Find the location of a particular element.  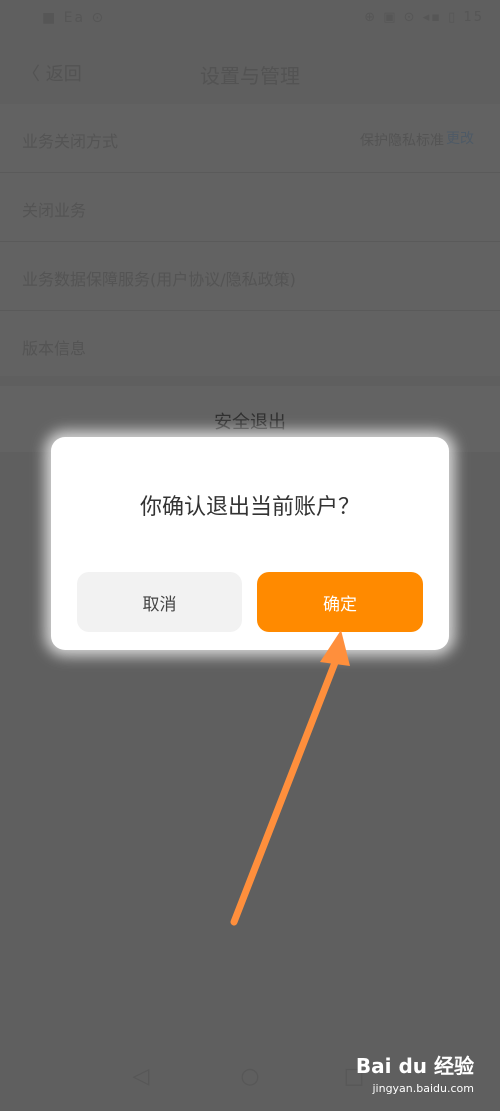

settings-row-label: 业务关闭方式 is located at coordinates (70, 141).